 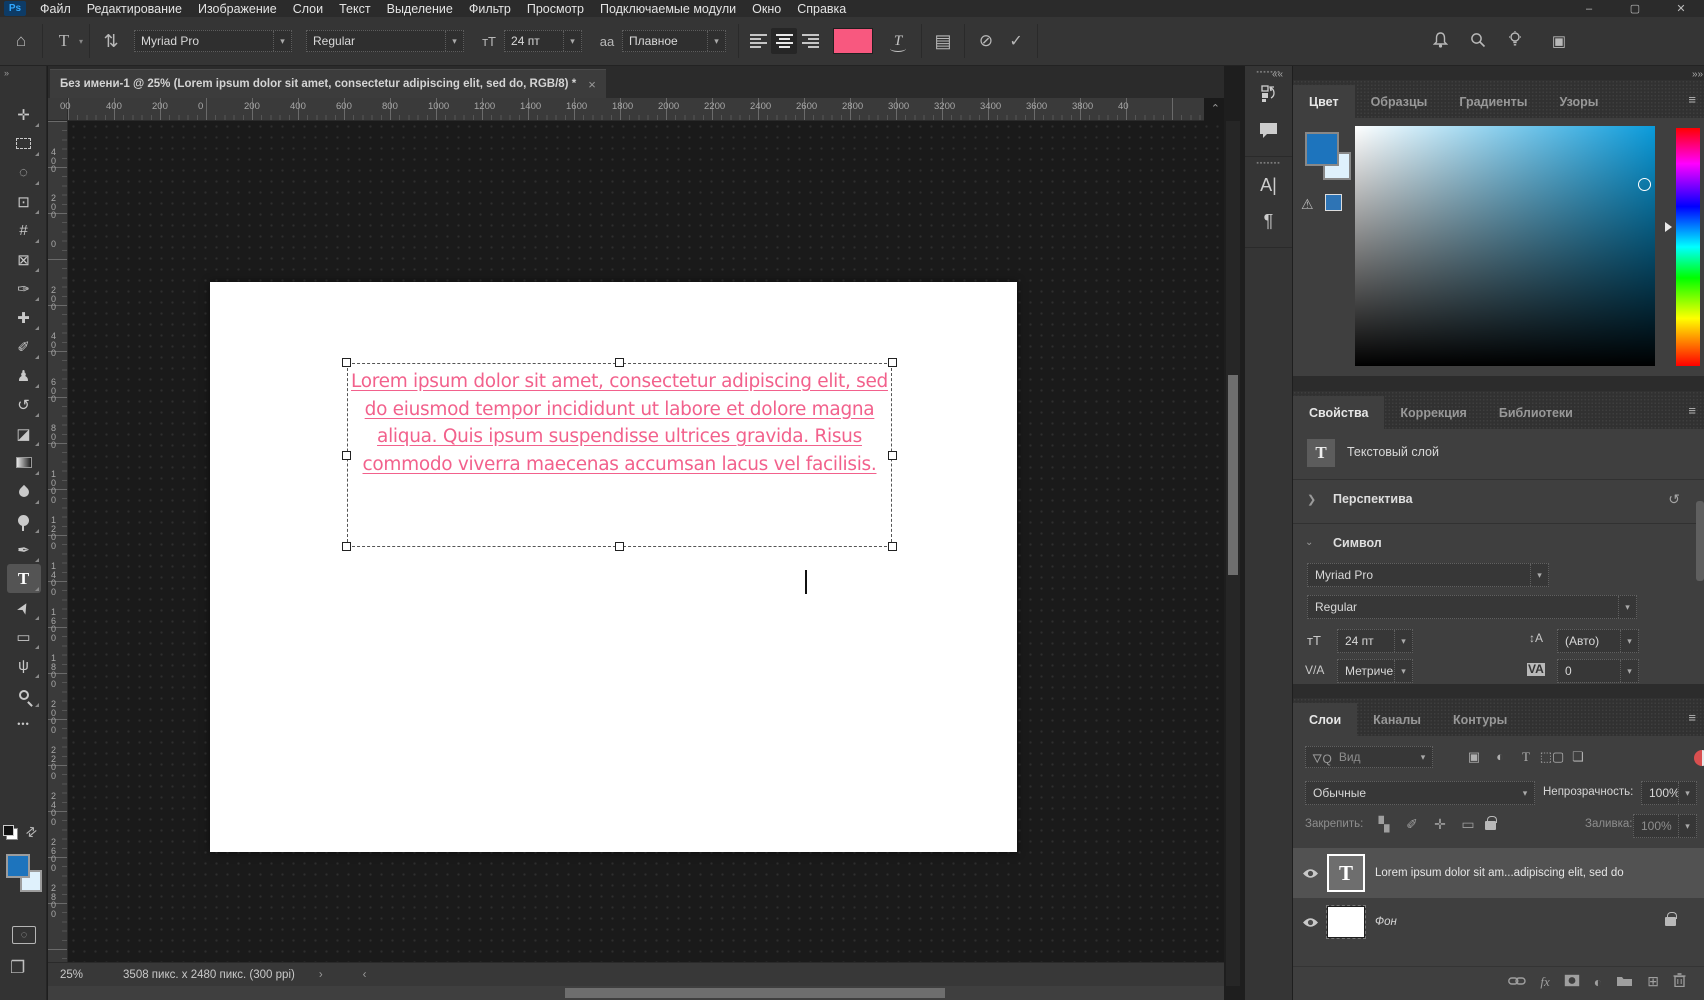 I want to click on status-expand-icon: ›, so click(x=321, y=975).